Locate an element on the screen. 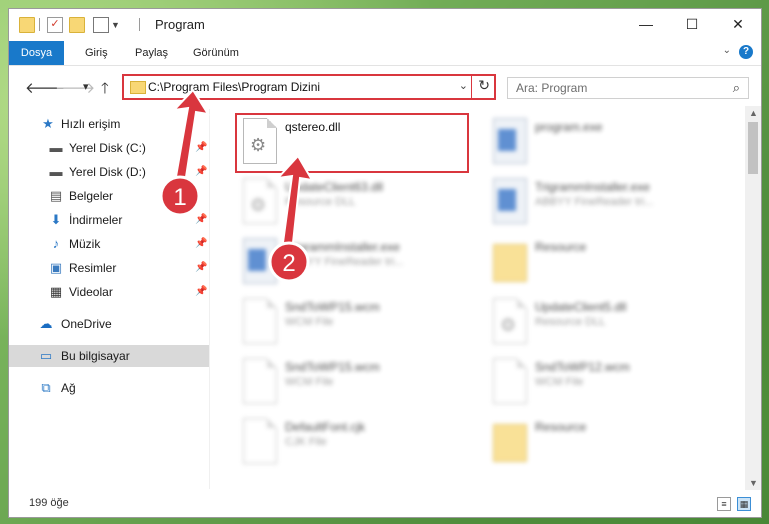 This screenshot has width=769, height=524. tab-home: Giriş is located at coordinates (96, 53).